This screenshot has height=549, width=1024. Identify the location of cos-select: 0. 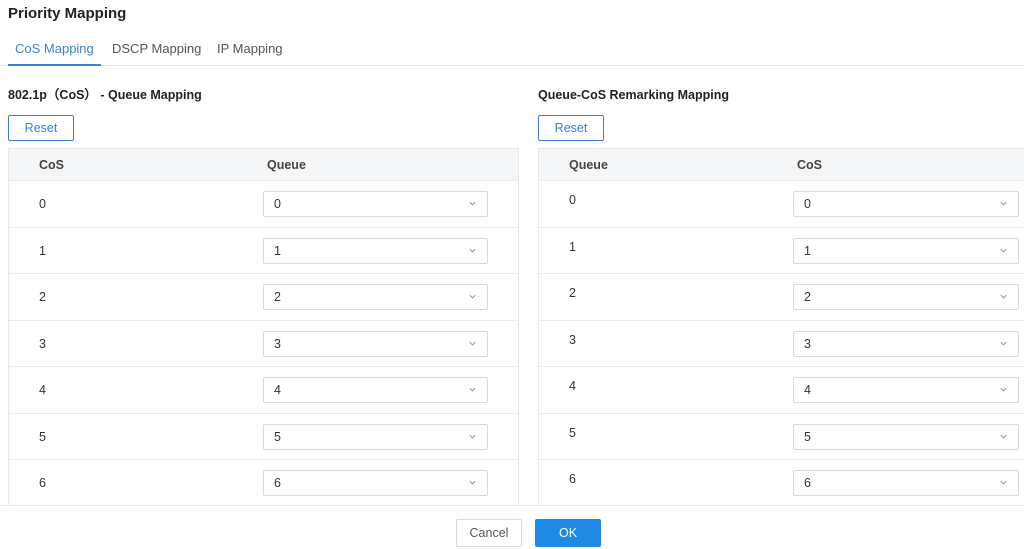
(906, 204).